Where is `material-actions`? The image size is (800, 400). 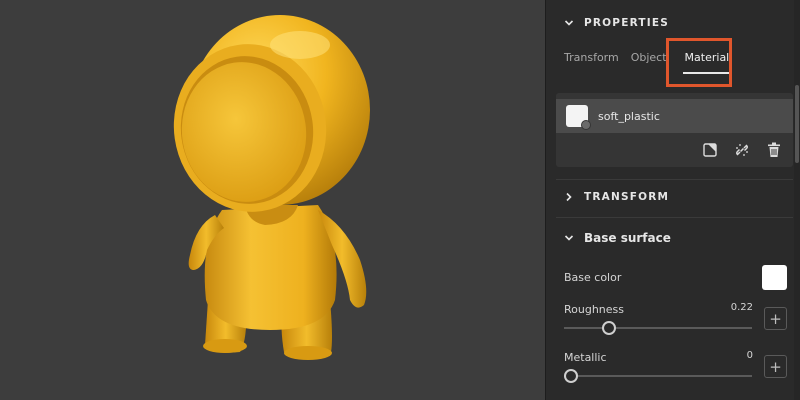
material-actions is located at coordinates (742, 150).